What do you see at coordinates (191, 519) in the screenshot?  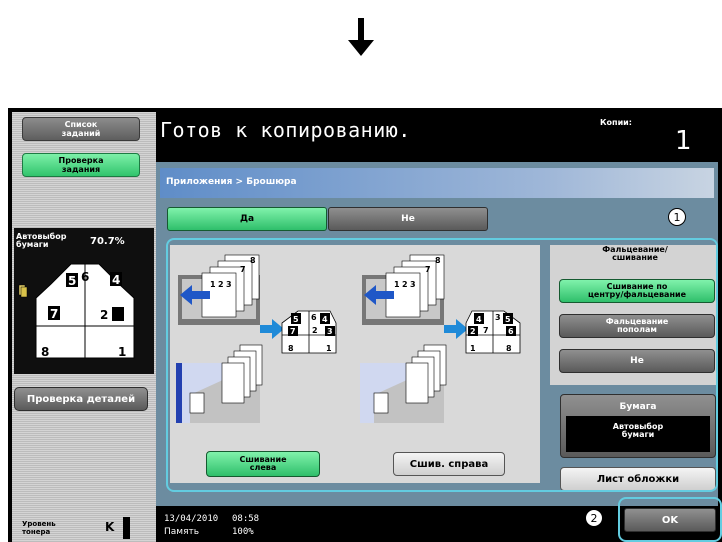 I see `date-text: 13/04/2010` at bounding box center [191, 519].